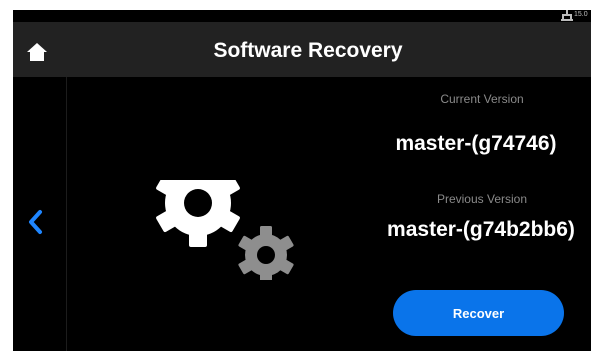 The height and width of the screenshot is (351, 591). I want to click on status-text: 15.0, so click(581, 14).